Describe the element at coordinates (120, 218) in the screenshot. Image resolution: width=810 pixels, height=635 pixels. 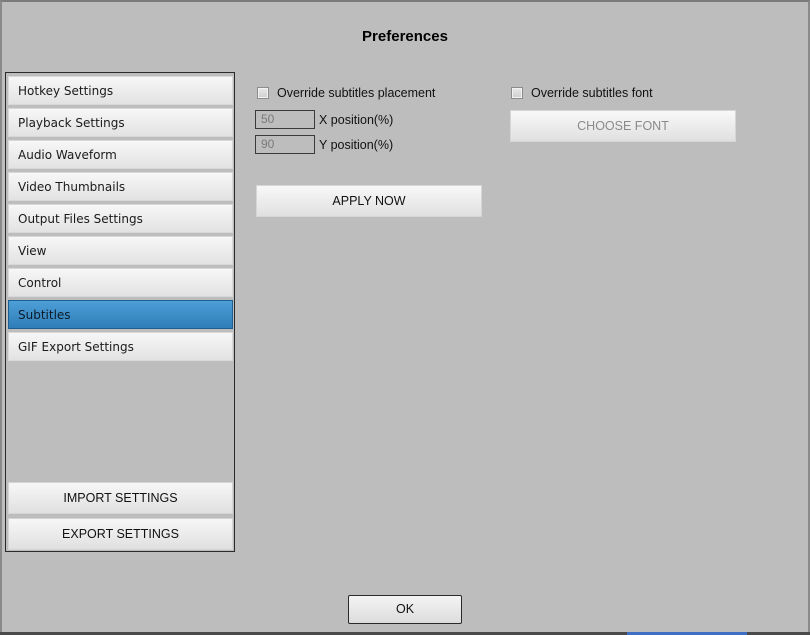
I see `sidebar-item-output-files-settings: Output Files Settings` at that location.